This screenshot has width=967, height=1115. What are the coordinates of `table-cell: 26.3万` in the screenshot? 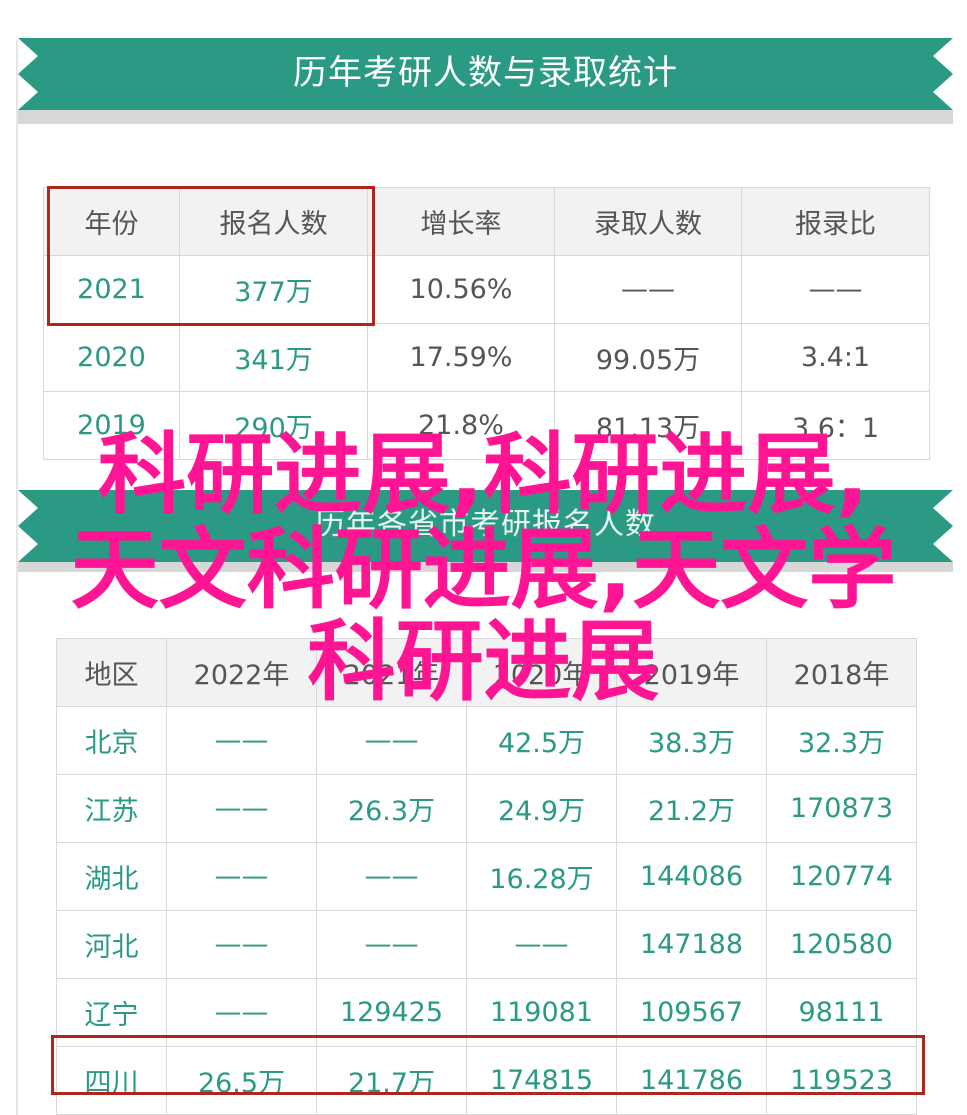 It's located at (391, 808).